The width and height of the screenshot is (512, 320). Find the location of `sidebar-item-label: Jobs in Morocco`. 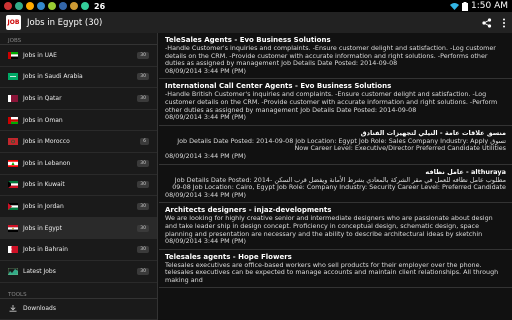

sidebar-item-label: Jobs in Morocco is located at coordinates (46, 142).